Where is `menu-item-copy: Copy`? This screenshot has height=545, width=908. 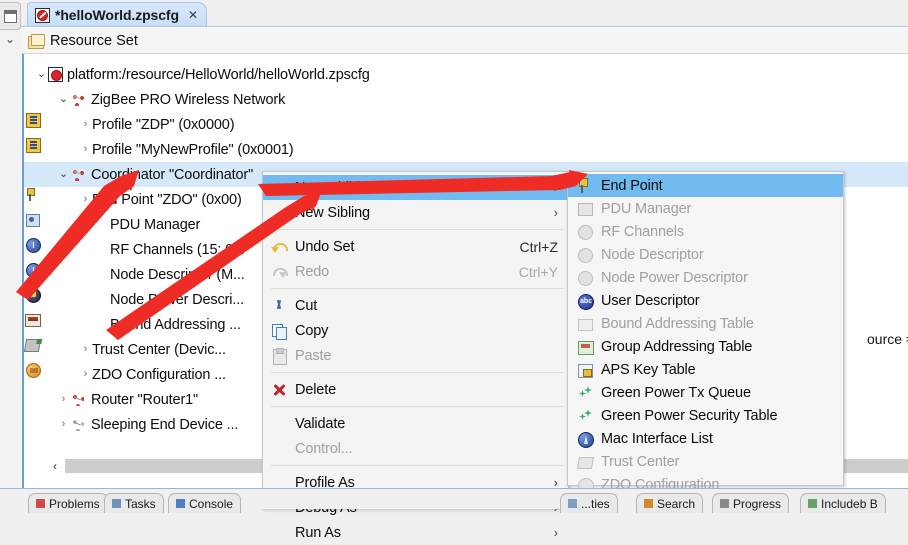
menu-item-copy: Copy is located at coordinates (415, 330).